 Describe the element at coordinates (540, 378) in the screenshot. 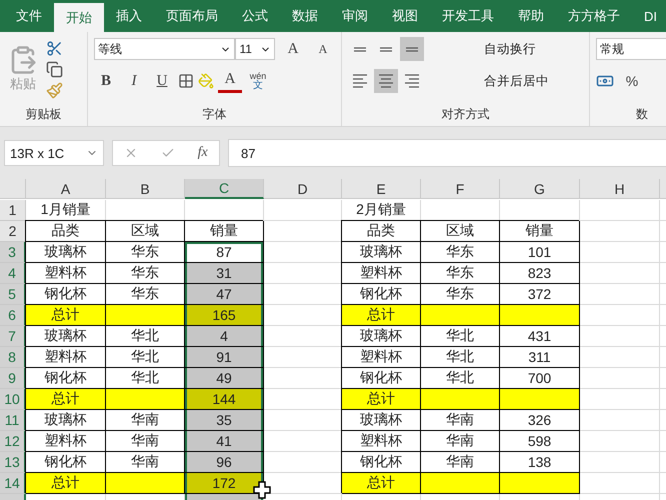

I see `table-cell: 700` at that location.